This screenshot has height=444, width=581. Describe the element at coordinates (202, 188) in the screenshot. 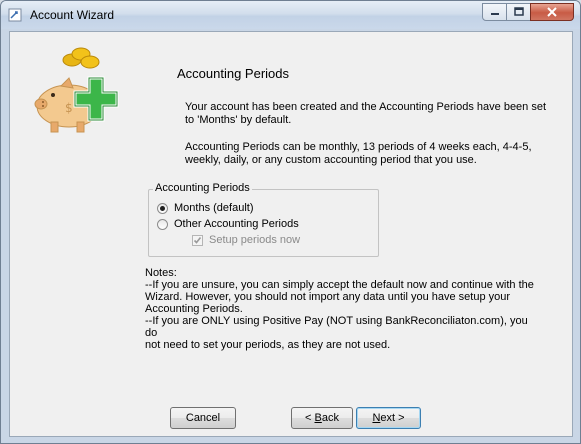

I see `group-legend: Accounting Periods` at that location.